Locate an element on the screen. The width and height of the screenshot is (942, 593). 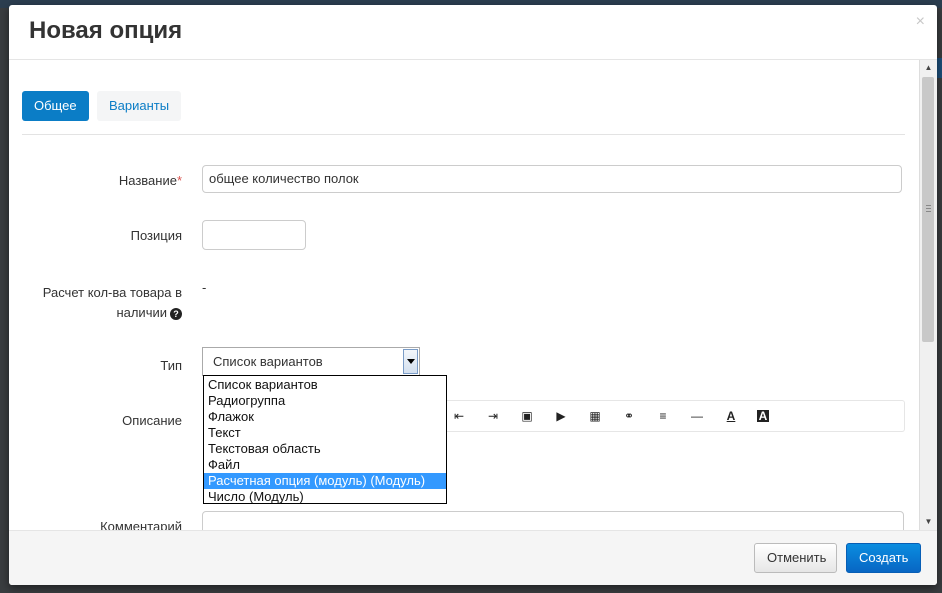
name-label-text: Название is located at coordinates (147, 180).